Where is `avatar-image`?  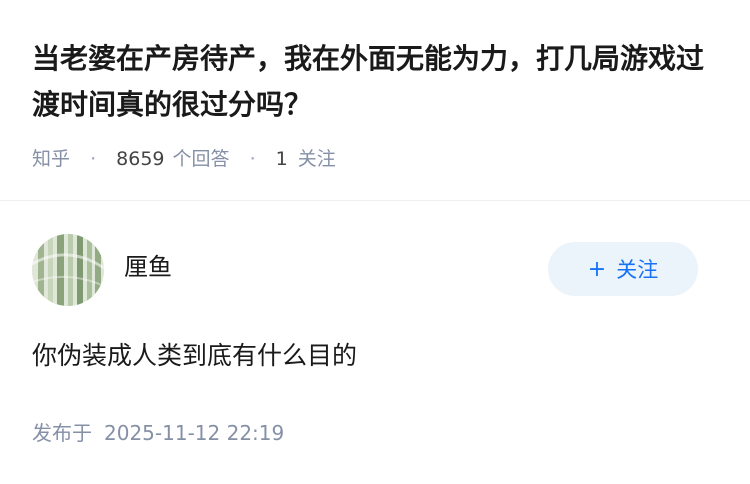 avatar-image is located at coordinates (68, 270).